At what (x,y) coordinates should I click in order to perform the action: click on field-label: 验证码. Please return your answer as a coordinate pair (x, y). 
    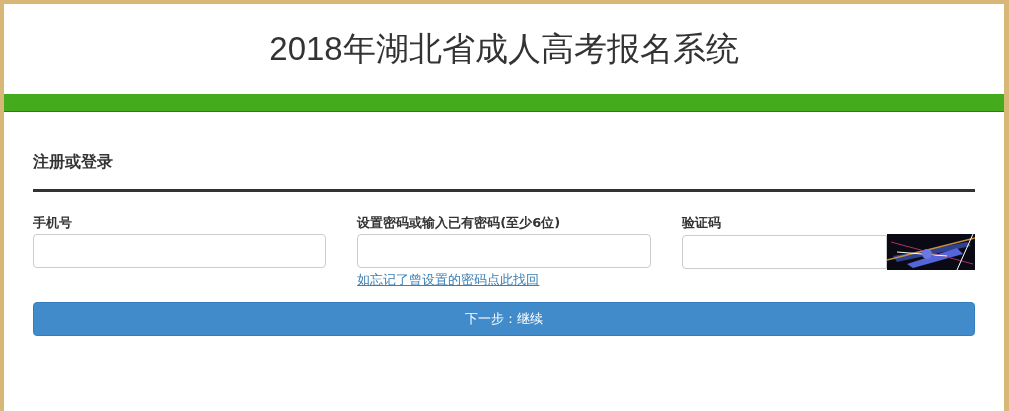
    Looking at the image, I should click on (701, 222).